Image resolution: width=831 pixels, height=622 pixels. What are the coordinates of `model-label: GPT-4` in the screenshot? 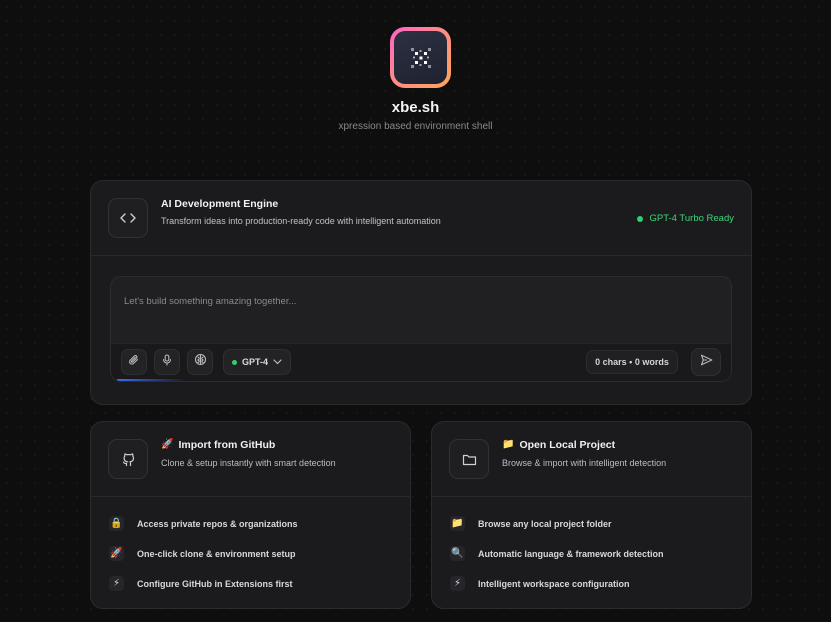 It's located at (255, 362).